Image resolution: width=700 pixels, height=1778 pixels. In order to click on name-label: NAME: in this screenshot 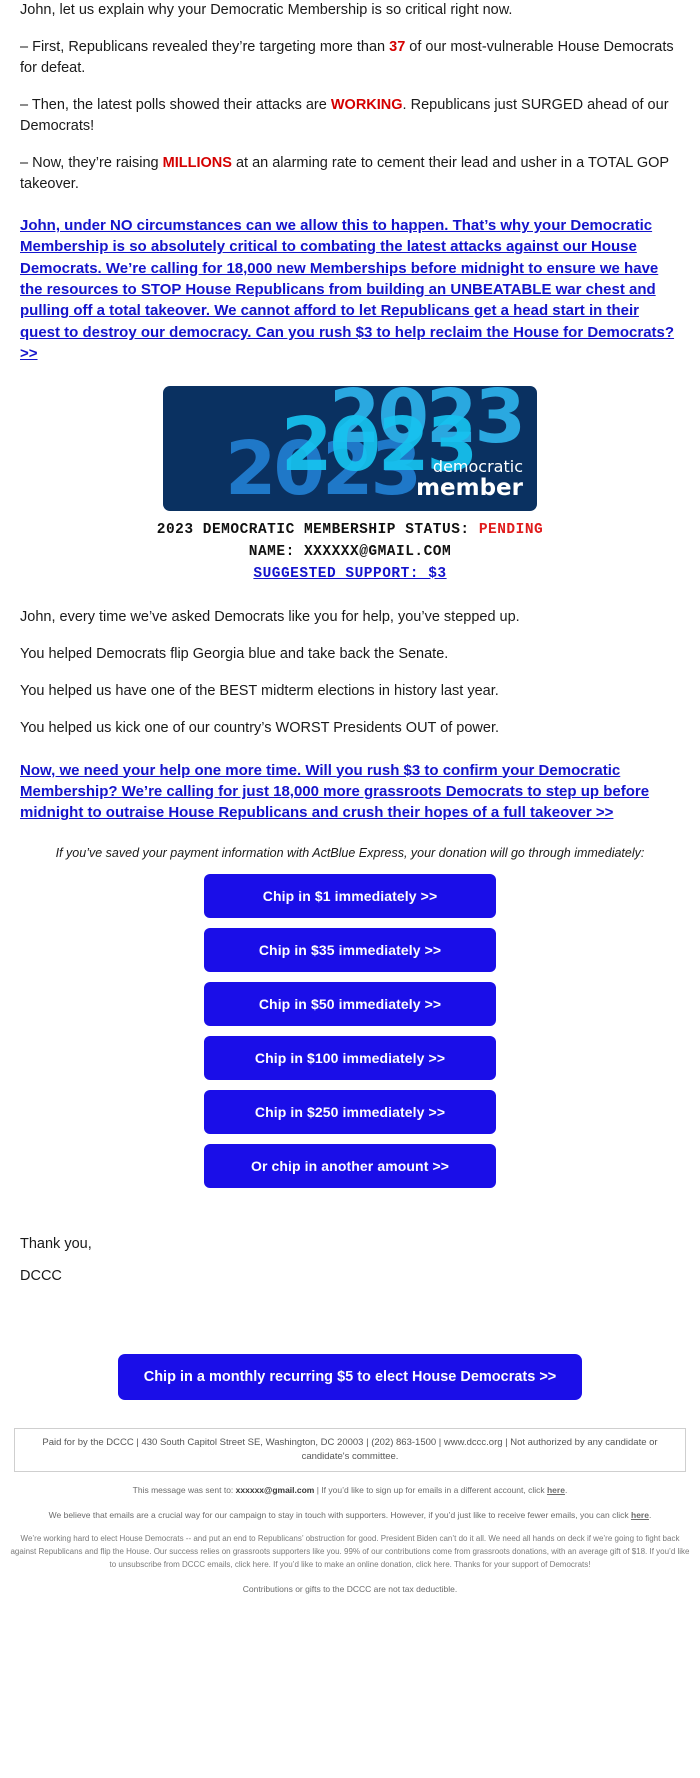, I will do `click(271, 551)`.